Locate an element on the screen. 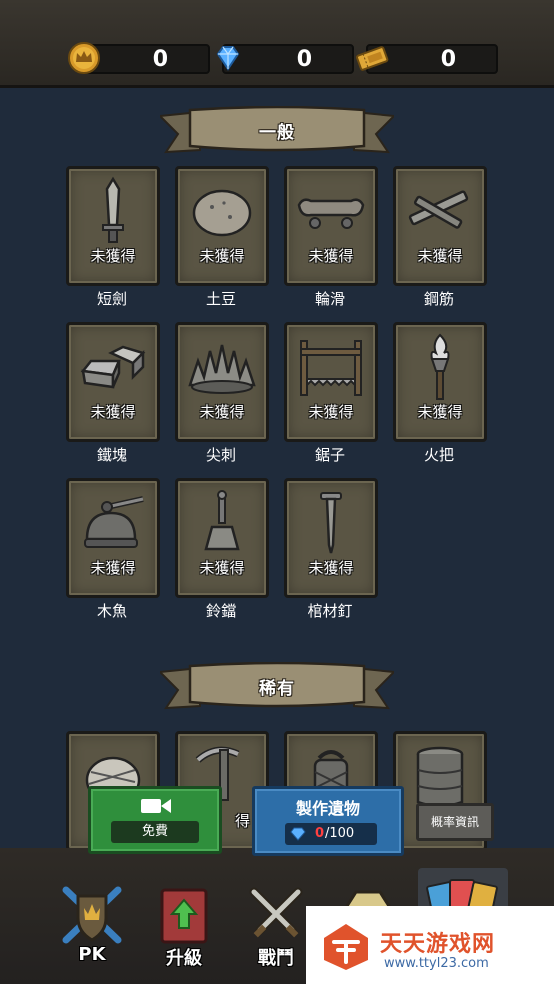  craft-title: 製作遺物 is located at coordinates (327, 808).